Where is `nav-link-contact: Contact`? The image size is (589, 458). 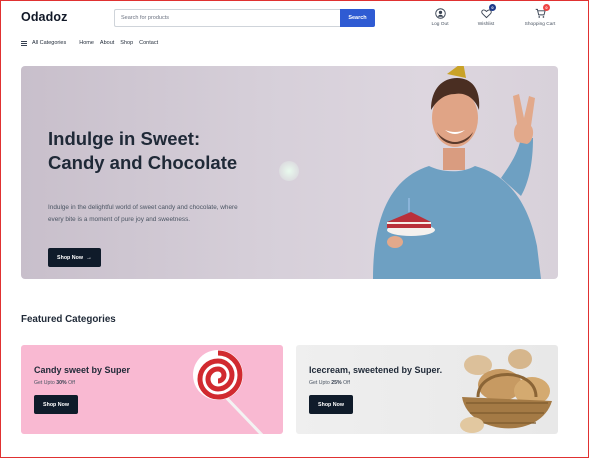 nav-link-contact: Contact is located at coordinates (148, 43).